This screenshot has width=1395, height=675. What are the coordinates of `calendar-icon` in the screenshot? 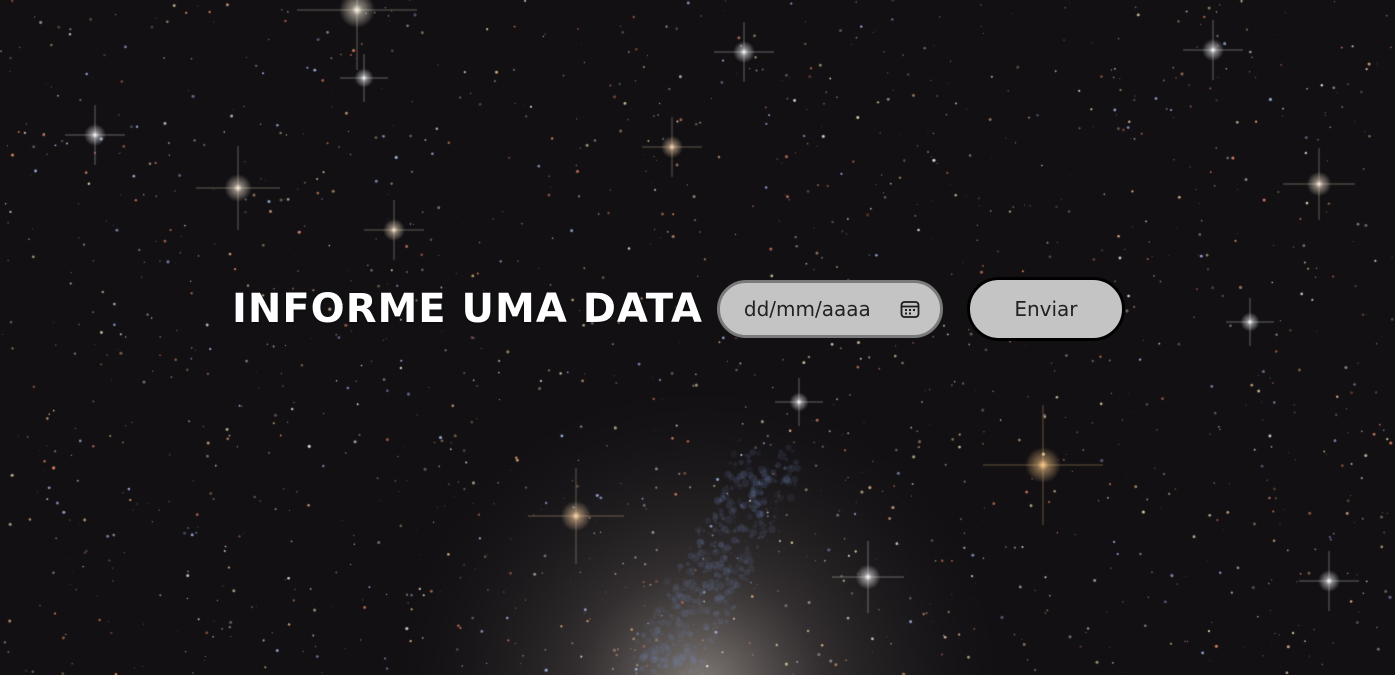 It's located at (910, 309).